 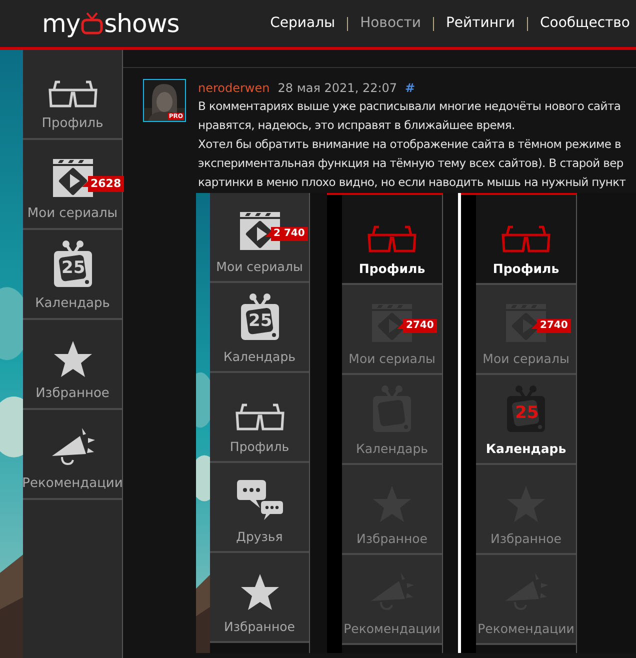 I want to click on menu-item: Друзья, so click(x=259, y=508).